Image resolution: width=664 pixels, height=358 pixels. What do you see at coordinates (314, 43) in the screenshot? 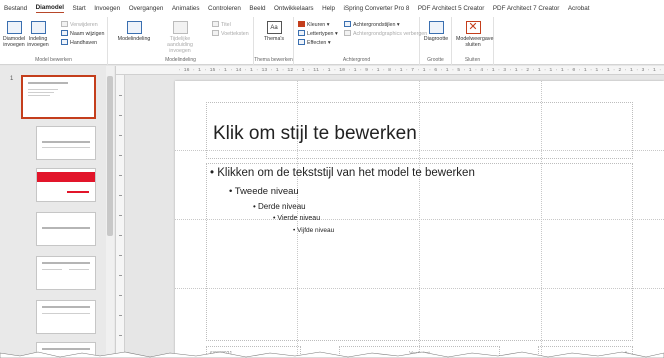
I see `effecten-button: Effecten ▾` at bounding box center [314, 43].